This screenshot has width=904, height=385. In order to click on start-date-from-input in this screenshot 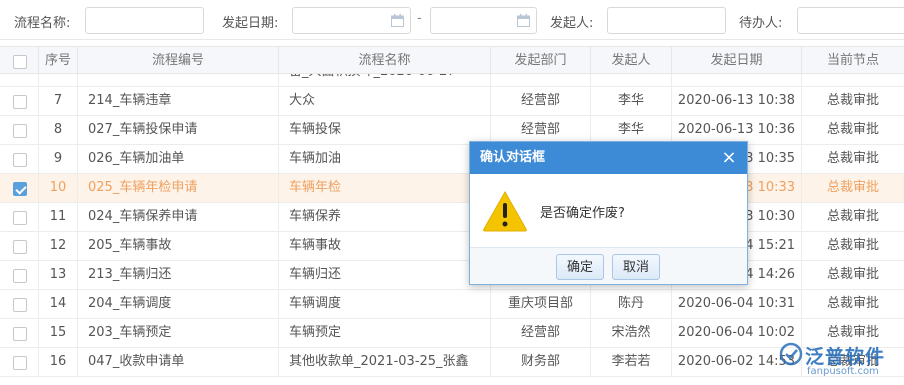, I will do `click(351, 20)`.